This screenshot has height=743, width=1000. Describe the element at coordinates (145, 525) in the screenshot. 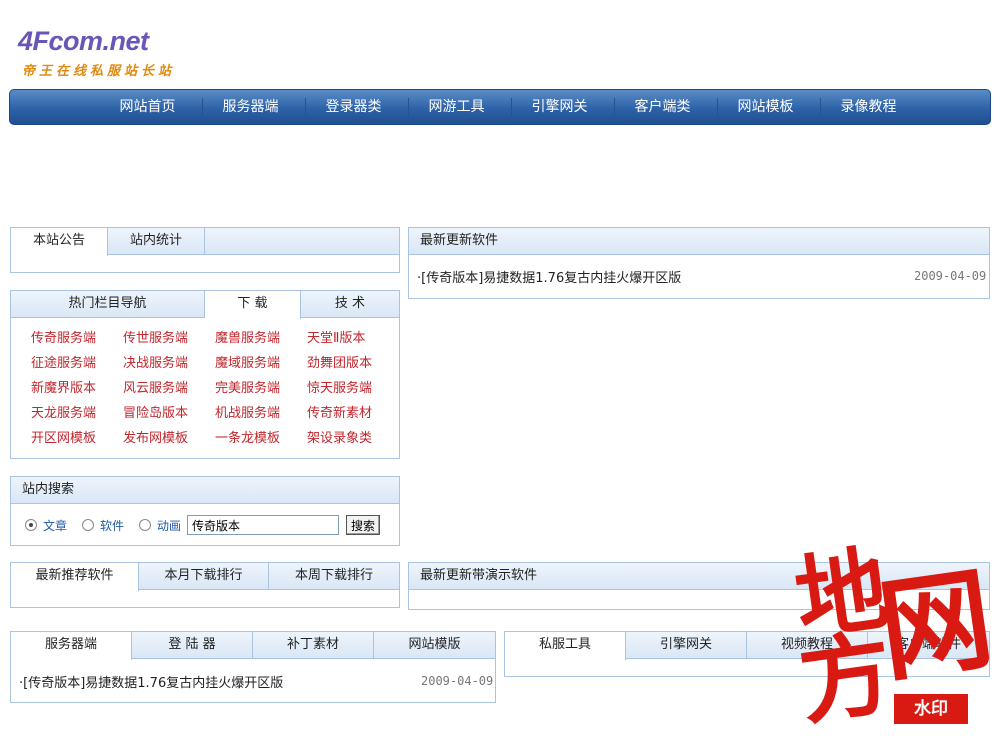

I see `radio-animation` at that location.